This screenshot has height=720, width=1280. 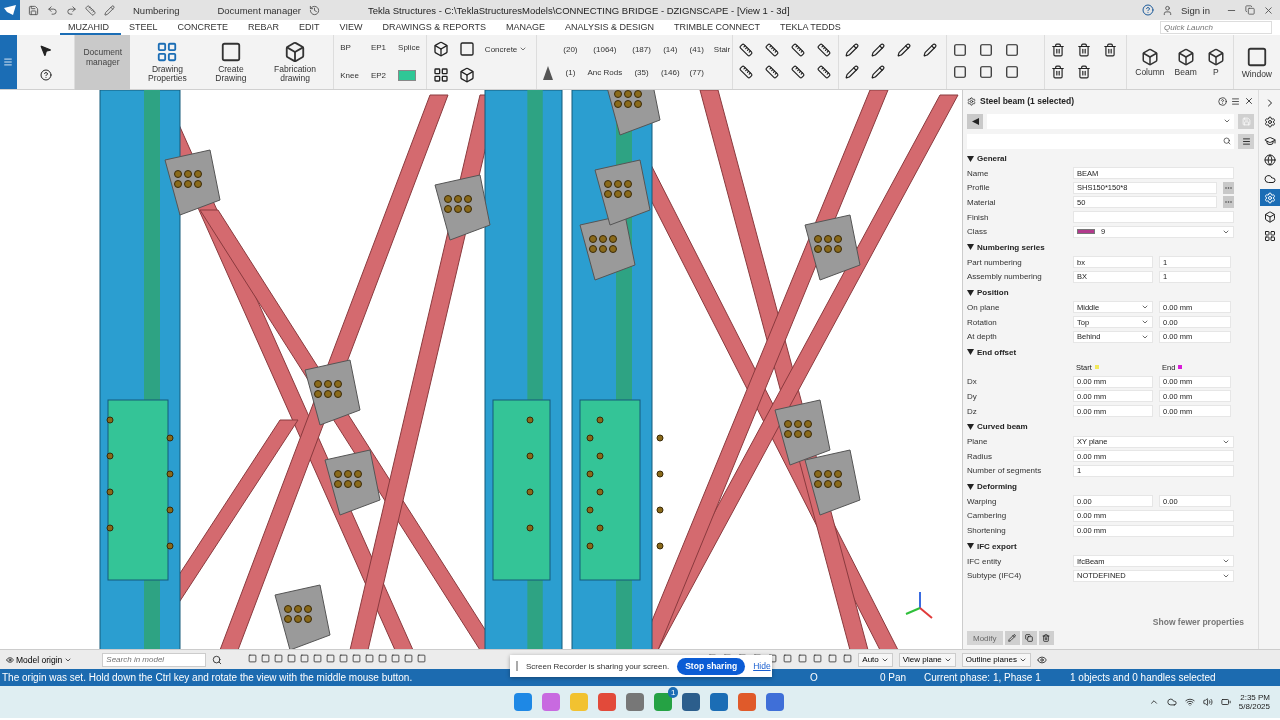 What do you see at coordinates (762, 666) in the screenshot?
I see `hide-link: Hide` at bounding box center [762, 666].